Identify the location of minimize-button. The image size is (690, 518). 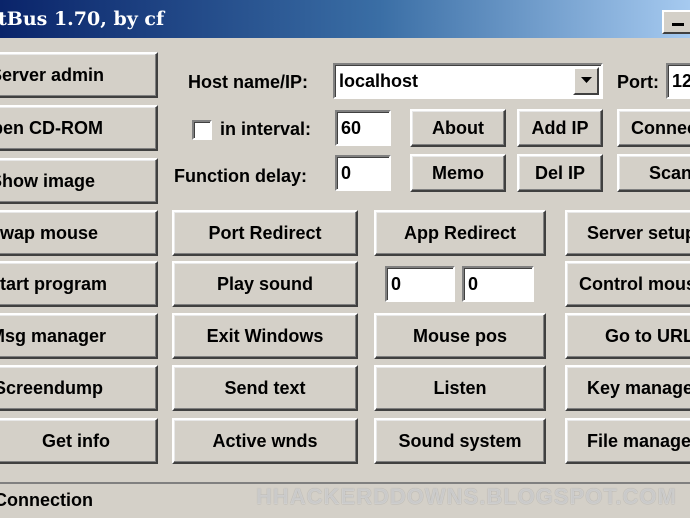
(676, 22).